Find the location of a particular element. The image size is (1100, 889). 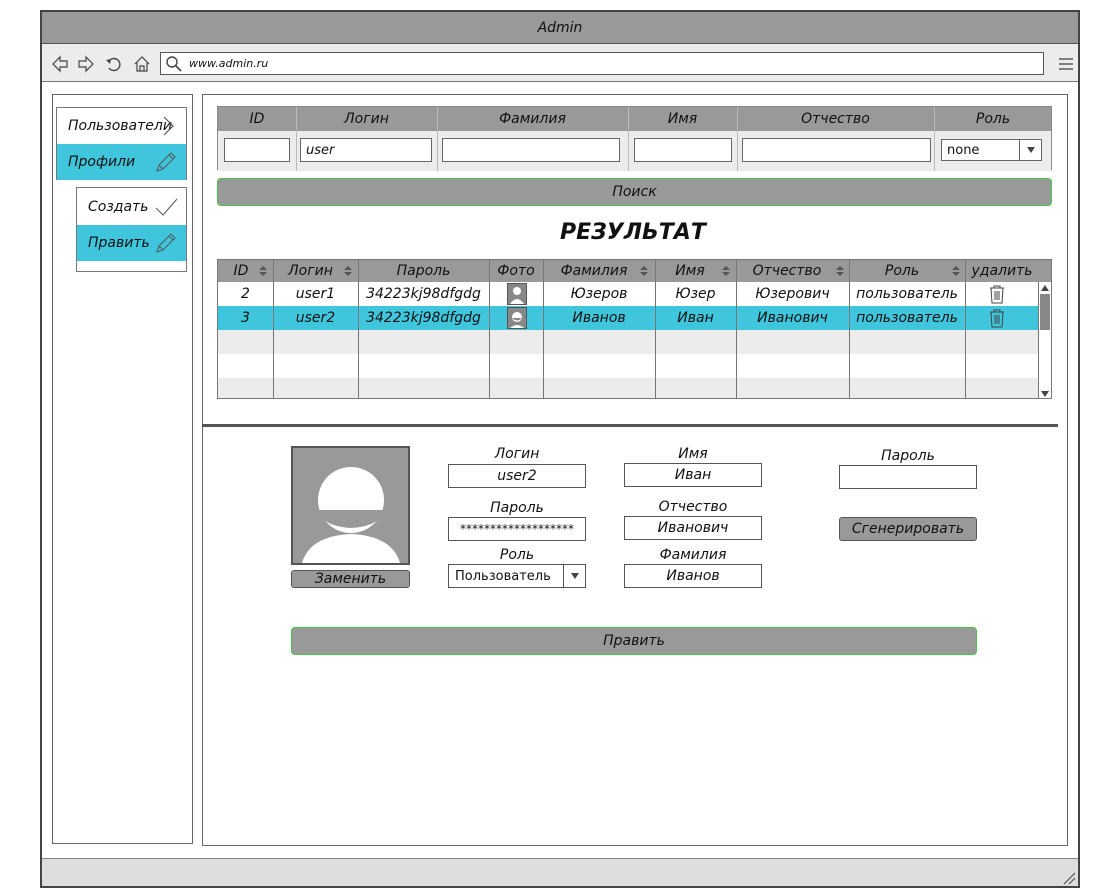

generate-password-button: Сгенерировать is located at coordinates (908, 529).